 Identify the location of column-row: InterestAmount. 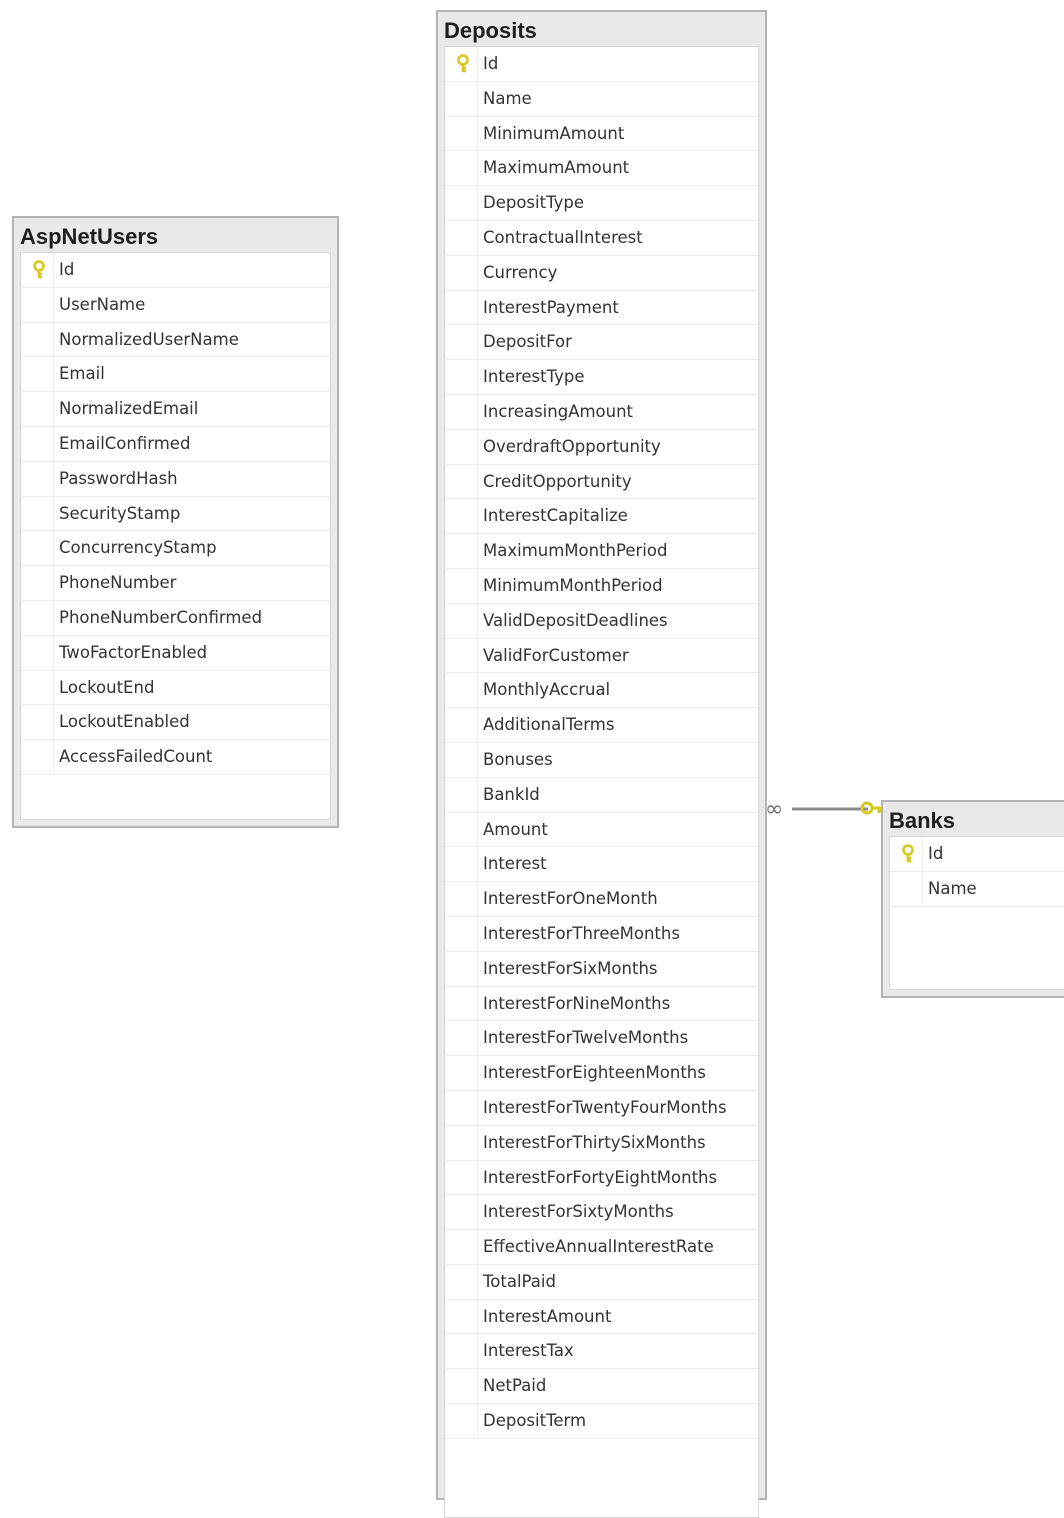
(601, 1317).